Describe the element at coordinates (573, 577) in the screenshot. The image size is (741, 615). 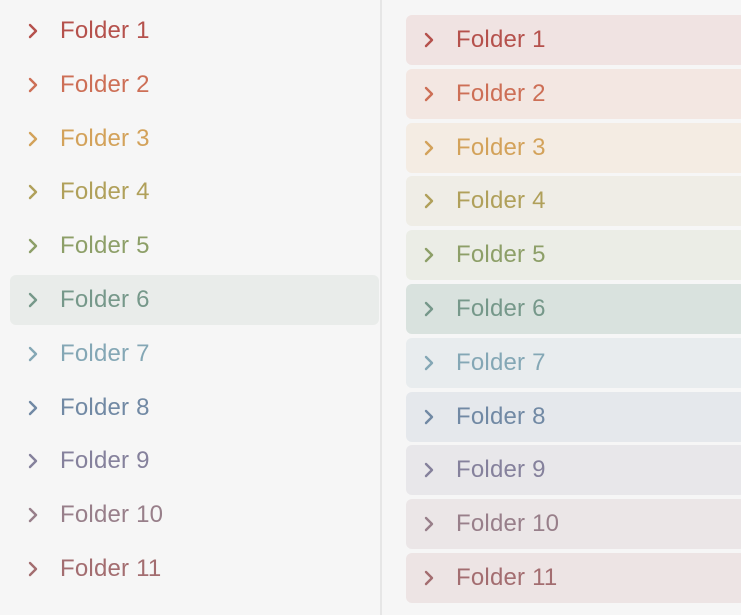
I see `right-folder-item: Folder 11` at that location.